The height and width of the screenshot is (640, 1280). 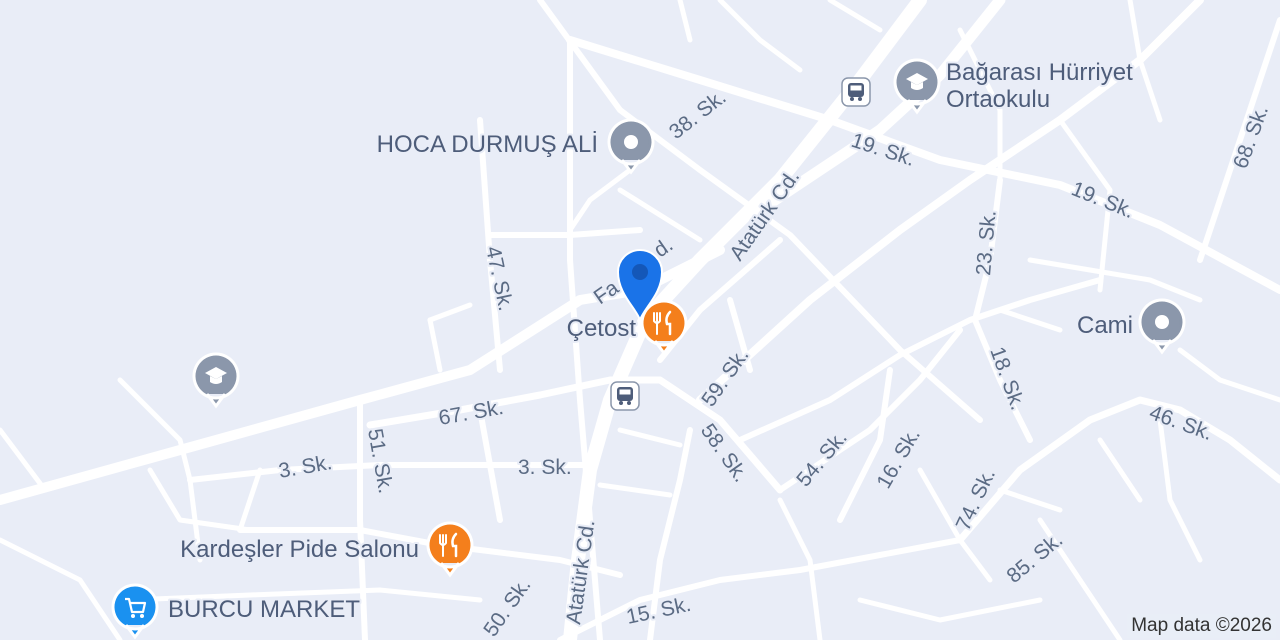 I want to click on street-label-3sk-b: 3. Sk., so click(x=545, y=467).